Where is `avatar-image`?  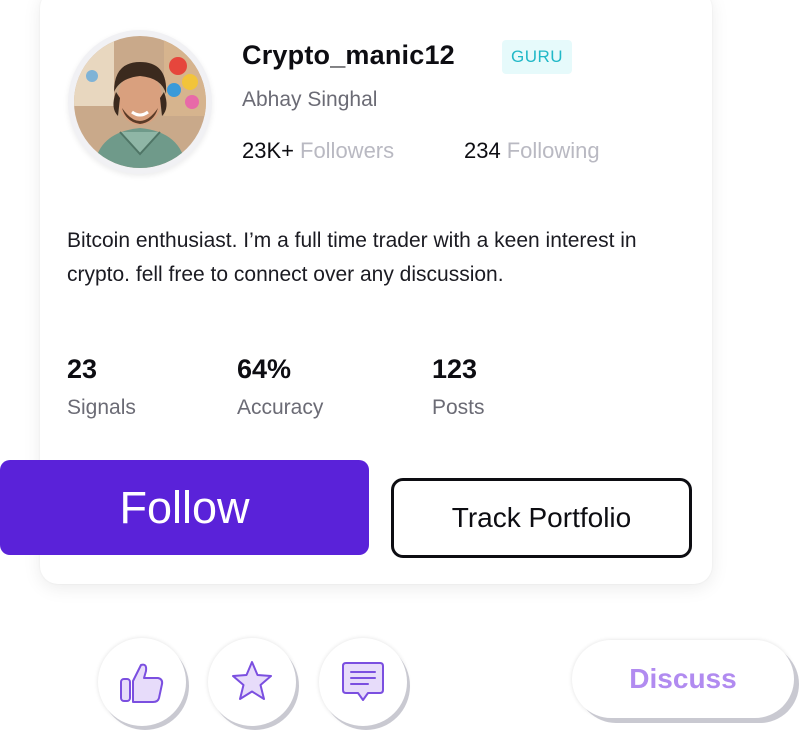 avatar-image is located at coordinates (140, 102).